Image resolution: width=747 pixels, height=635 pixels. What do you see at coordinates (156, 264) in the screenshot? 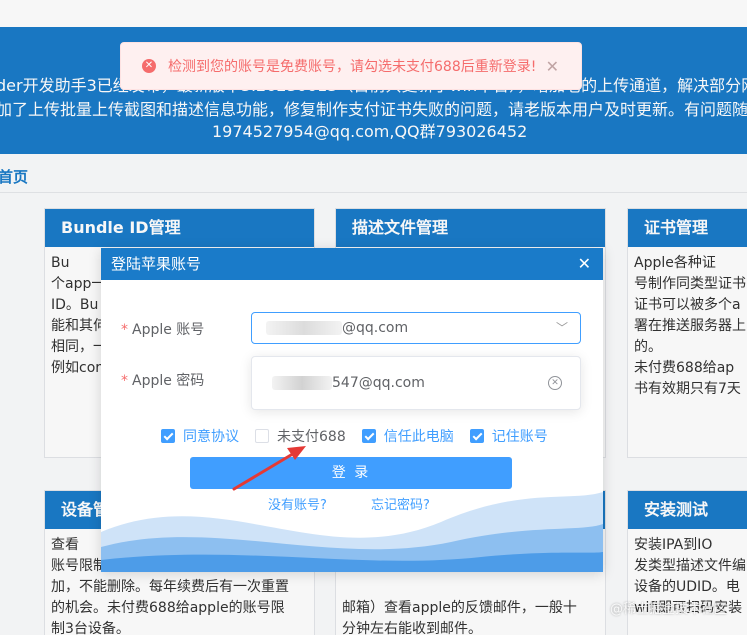
I see `dialog-title: 登陆苹果账号` at bounding box center [156, 264].